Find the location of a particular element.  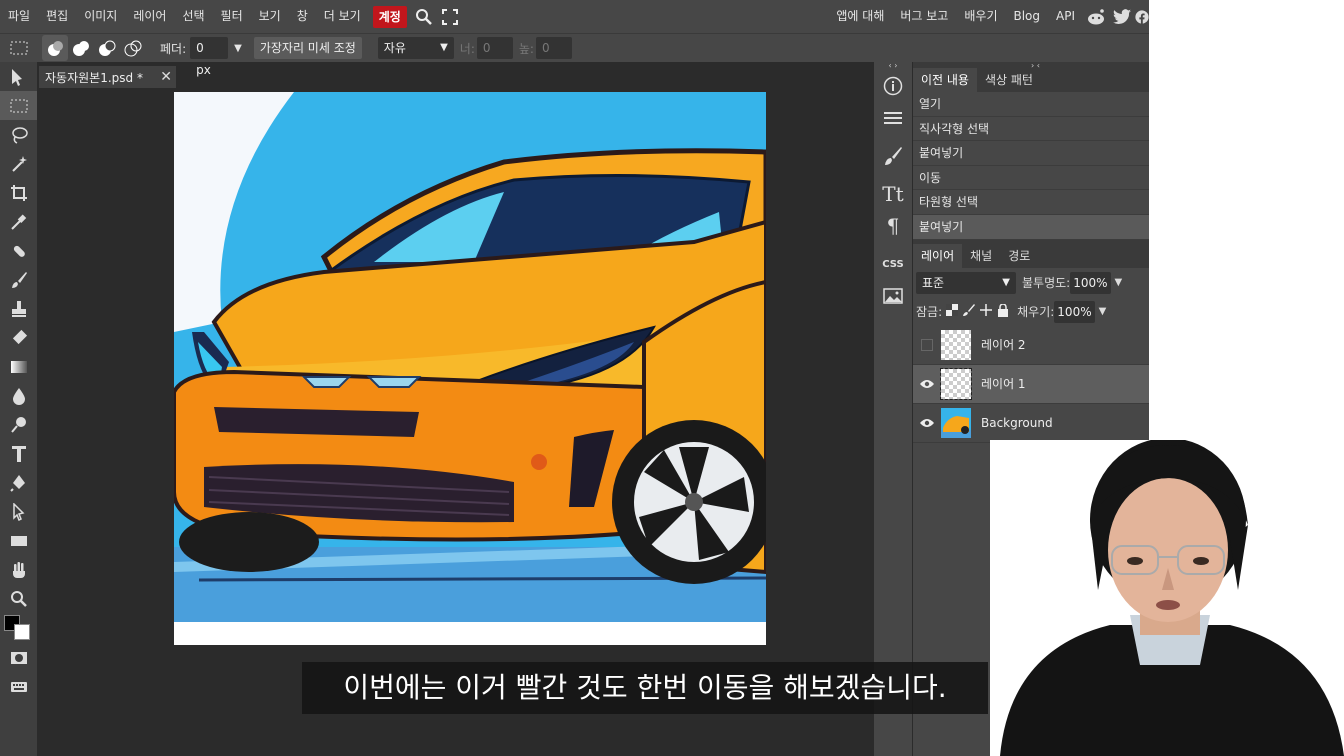

tab-paths: 경로 is located at coordinates (1019, 256).